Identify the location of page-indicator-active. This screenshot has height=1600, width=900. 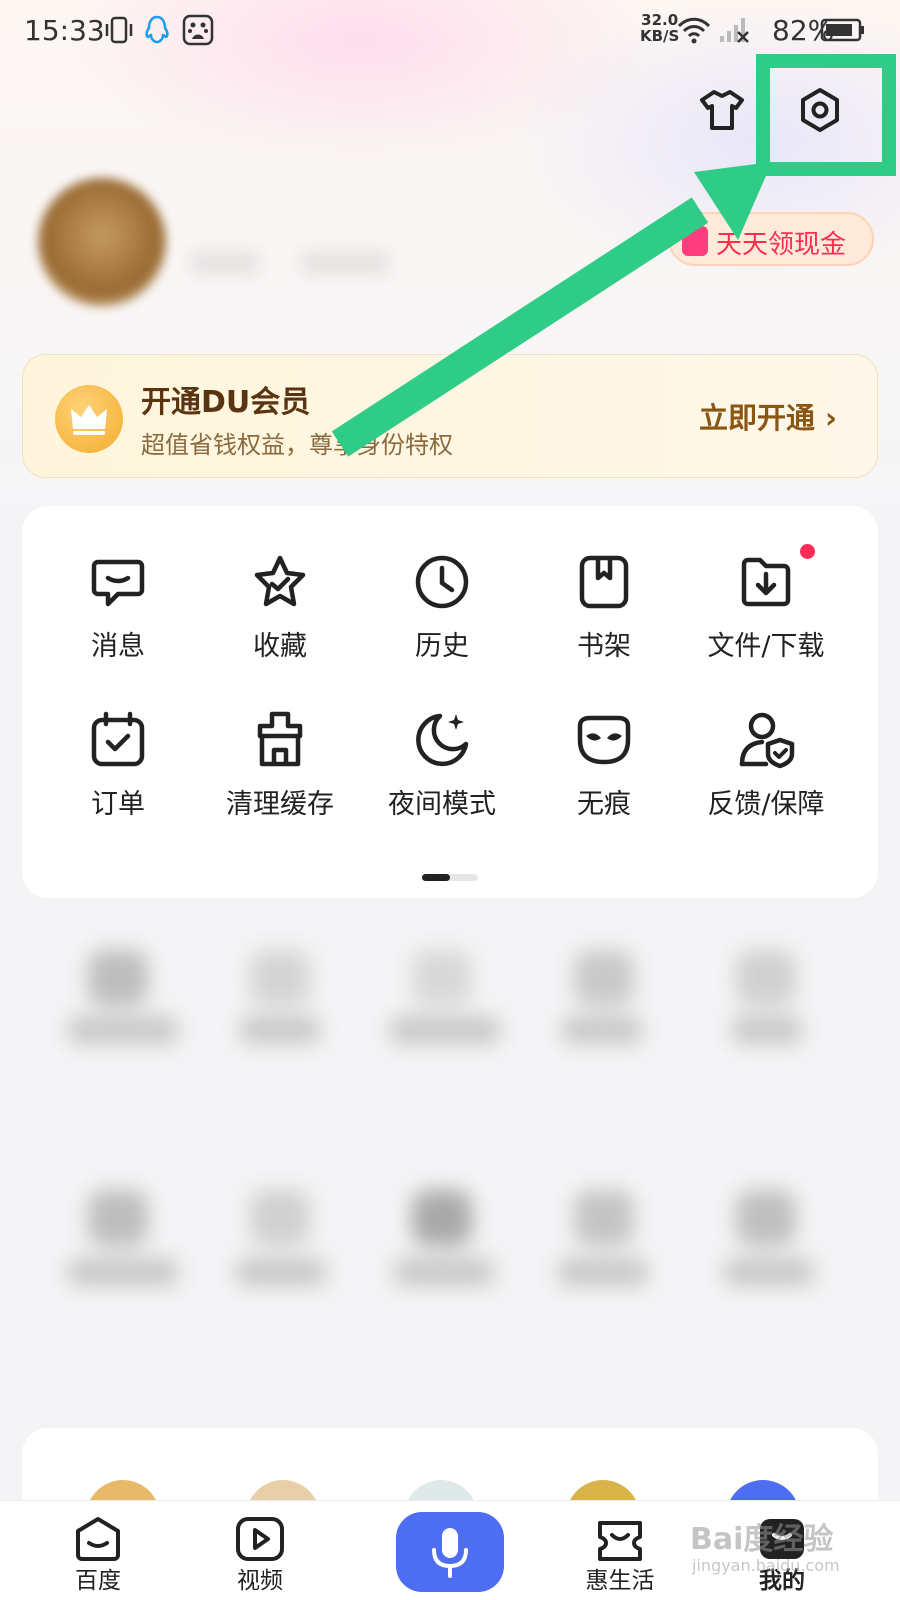
(436, 877).